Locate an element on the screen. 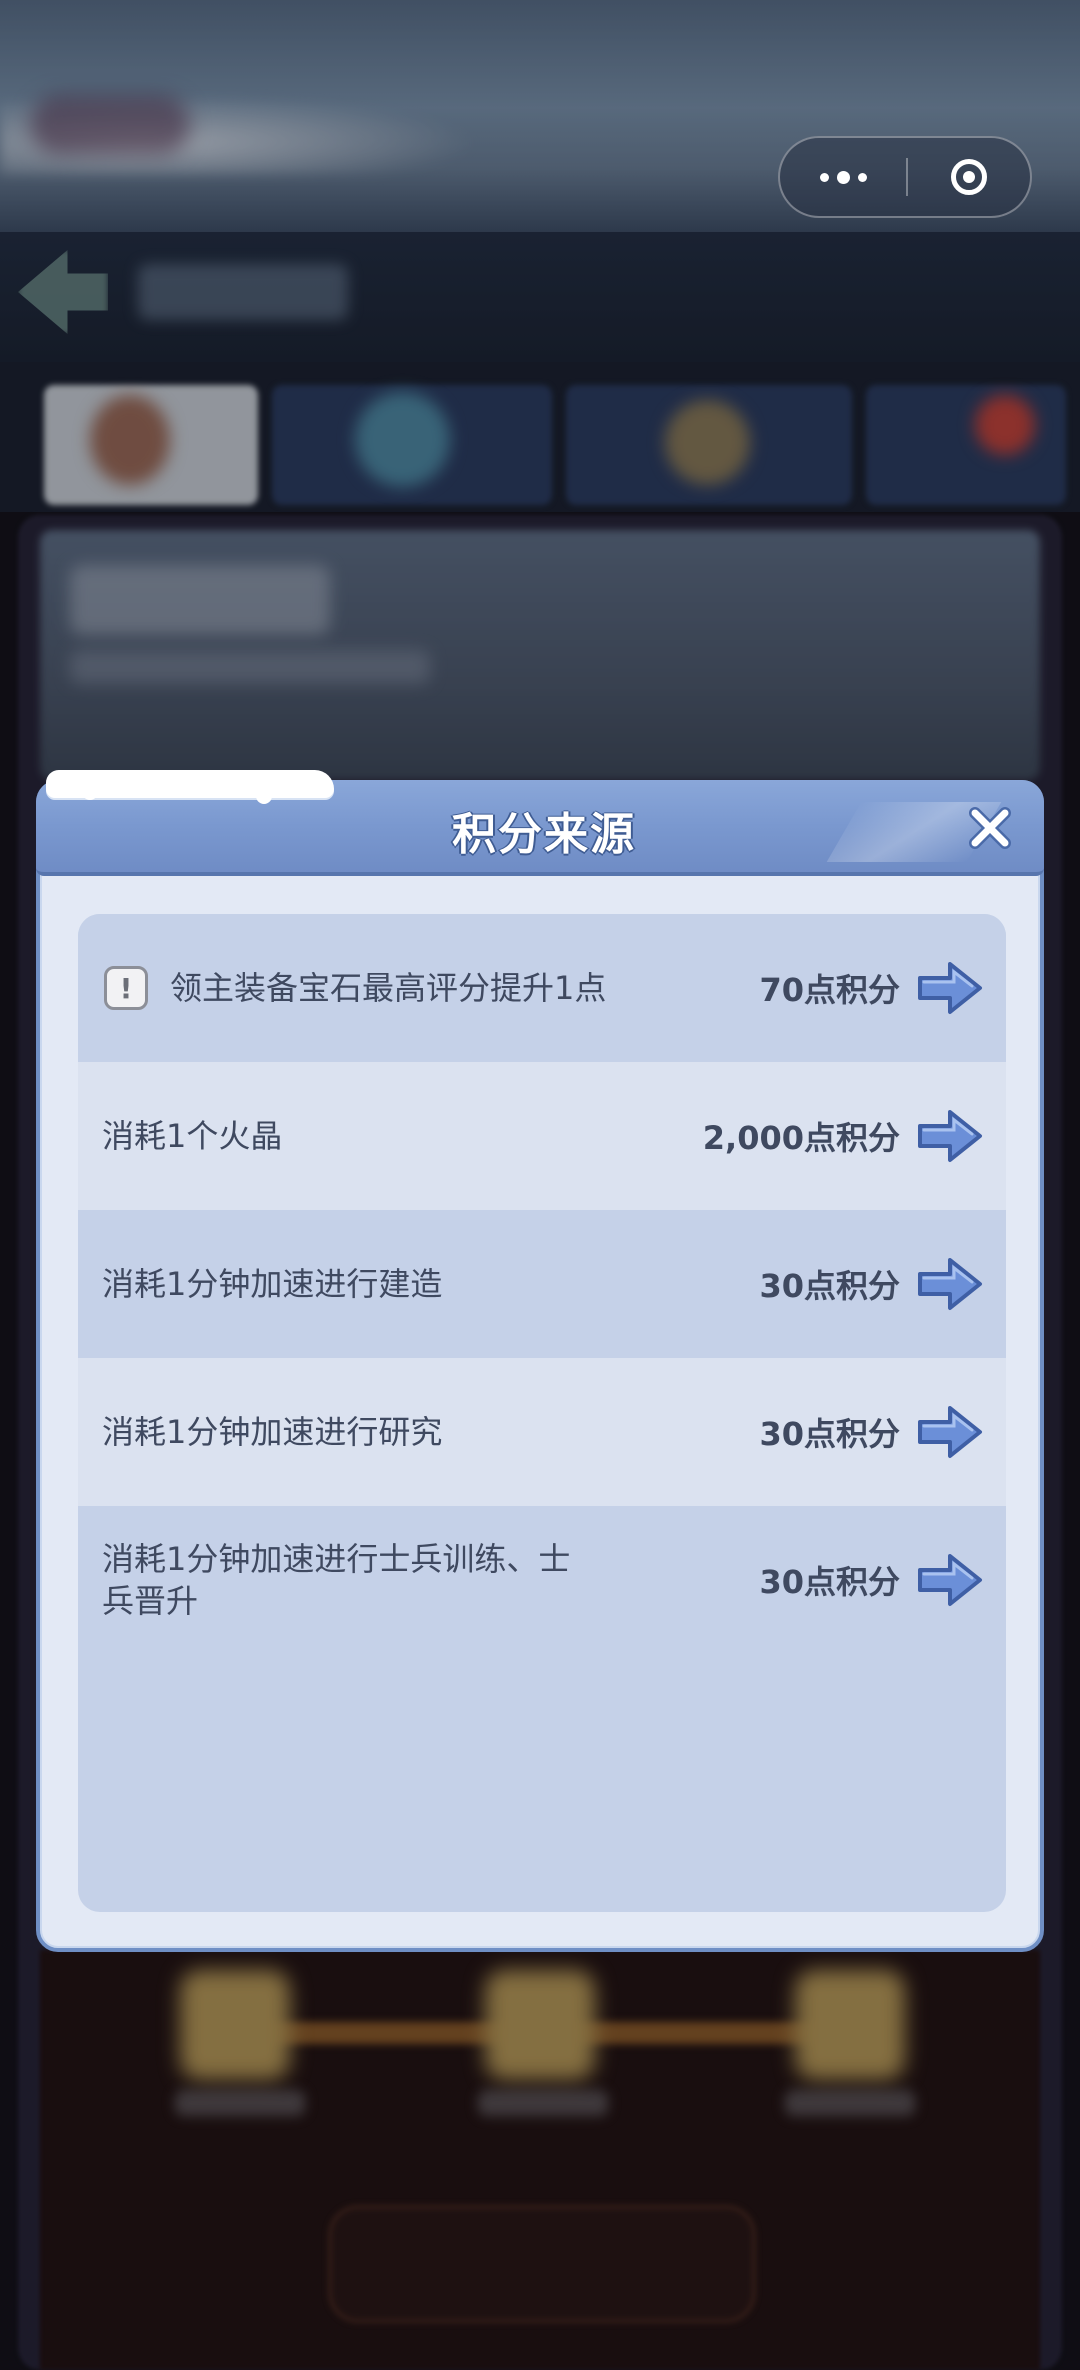  source-points: 2,000点积分 is located at coordinates (801, 1138).